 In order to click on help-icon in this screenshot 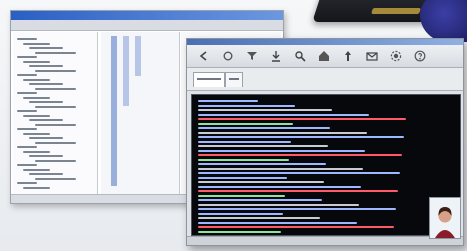, I will do `click(420, 56)`.